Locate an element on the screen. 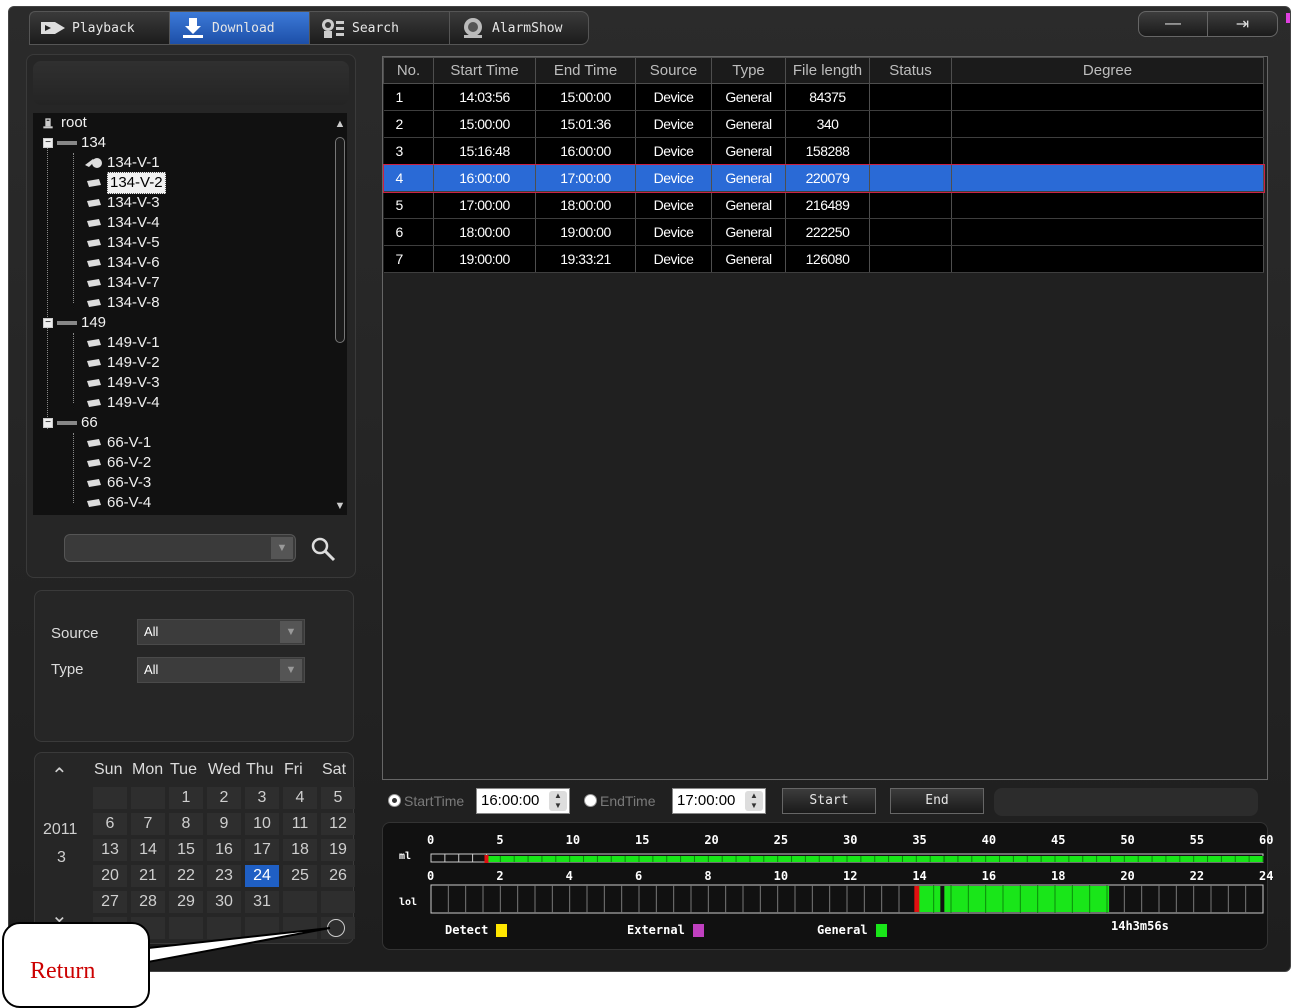 This screenshot has width=1291, height=1008. tree-item-149-v-3: 149-V-3 is located at coordinates (122, 383).